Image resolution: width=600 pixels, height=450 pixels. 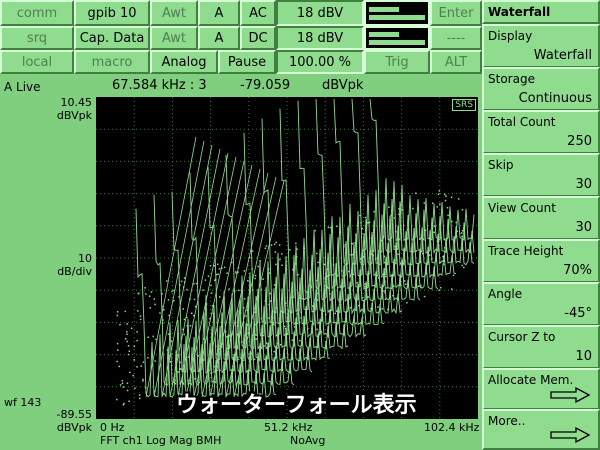 I want to click on skip-softkey: Skip 30, so click(x=541, y=175).